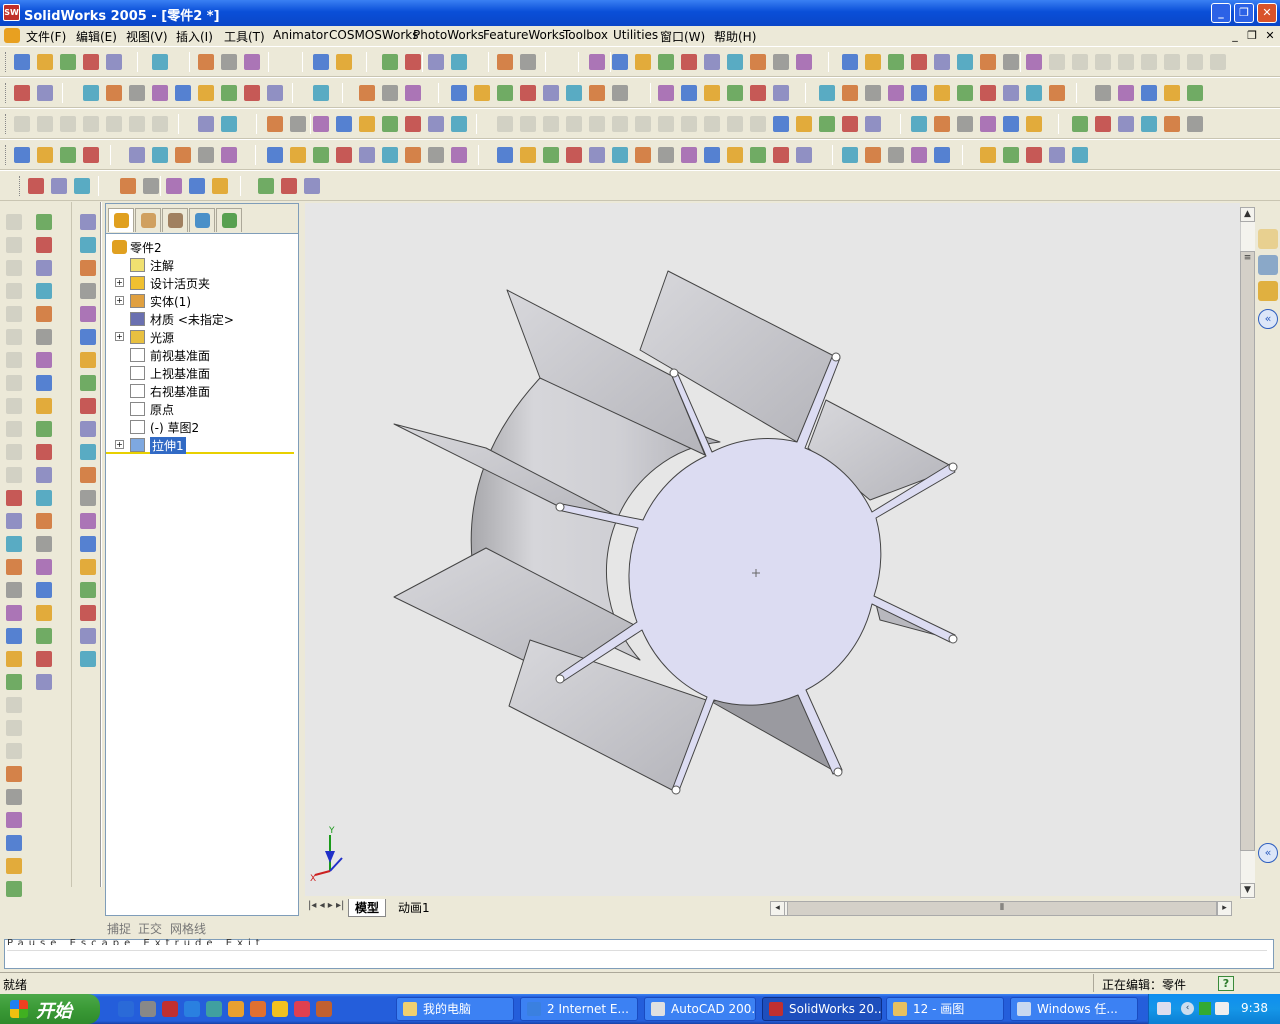  Describe the element at coordinates (200, 319) in the screenshot. I see `tree-item: 材质 <未指定>` at that location.